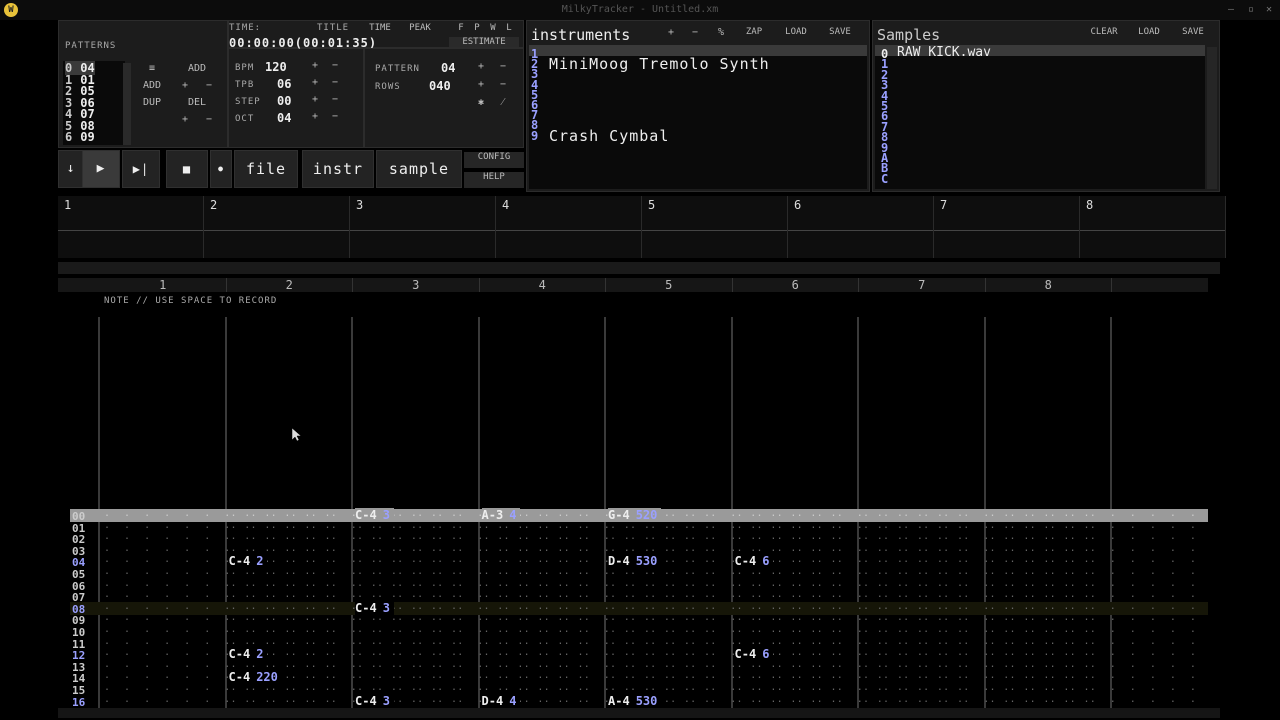 The image size is (1280, 720). What do you see at coordinates (152, 104) in the screenshot?
I see `order-dup-button: DUP` at bounding box center [152, 104].